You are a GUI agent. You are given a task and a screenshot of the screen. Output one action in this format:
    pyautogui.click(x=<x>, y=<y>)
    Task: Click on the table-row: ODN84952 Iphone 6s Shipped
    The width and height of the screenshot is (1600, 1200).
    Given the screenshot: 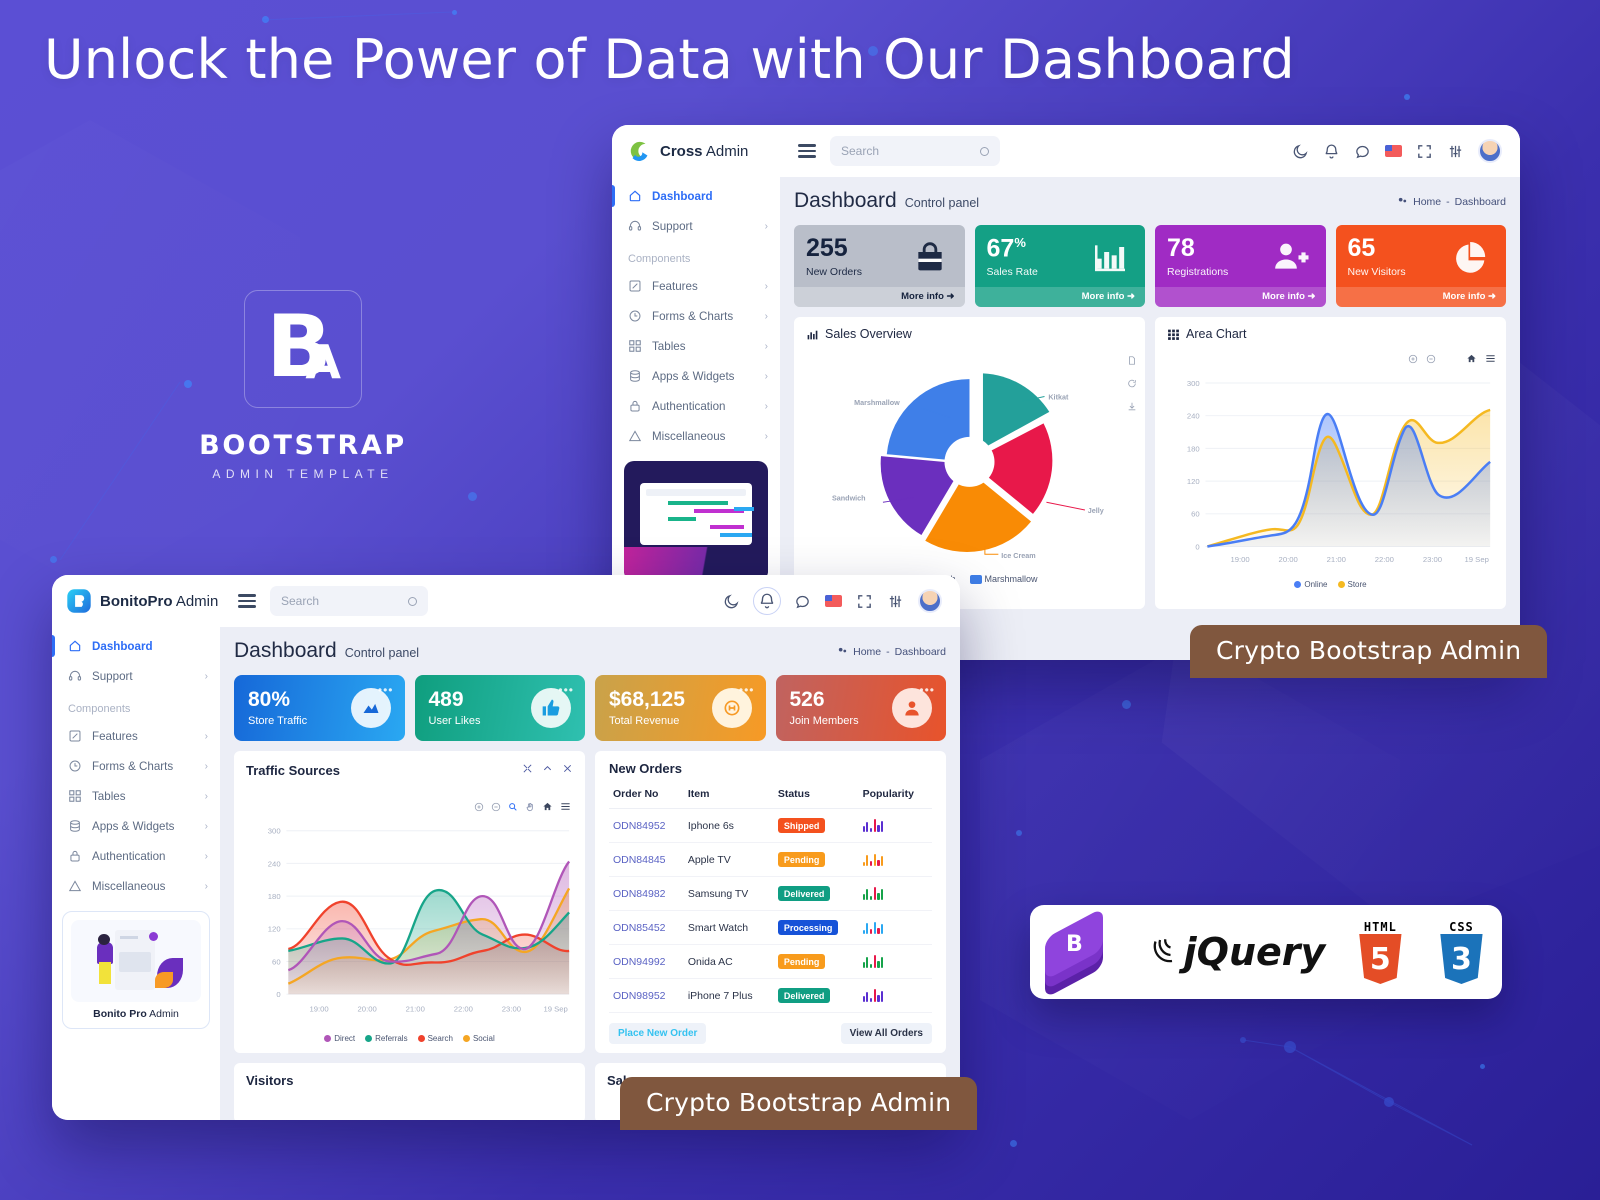 What is the action you would take?
    pyautogui.click(x=770, y=825)
    